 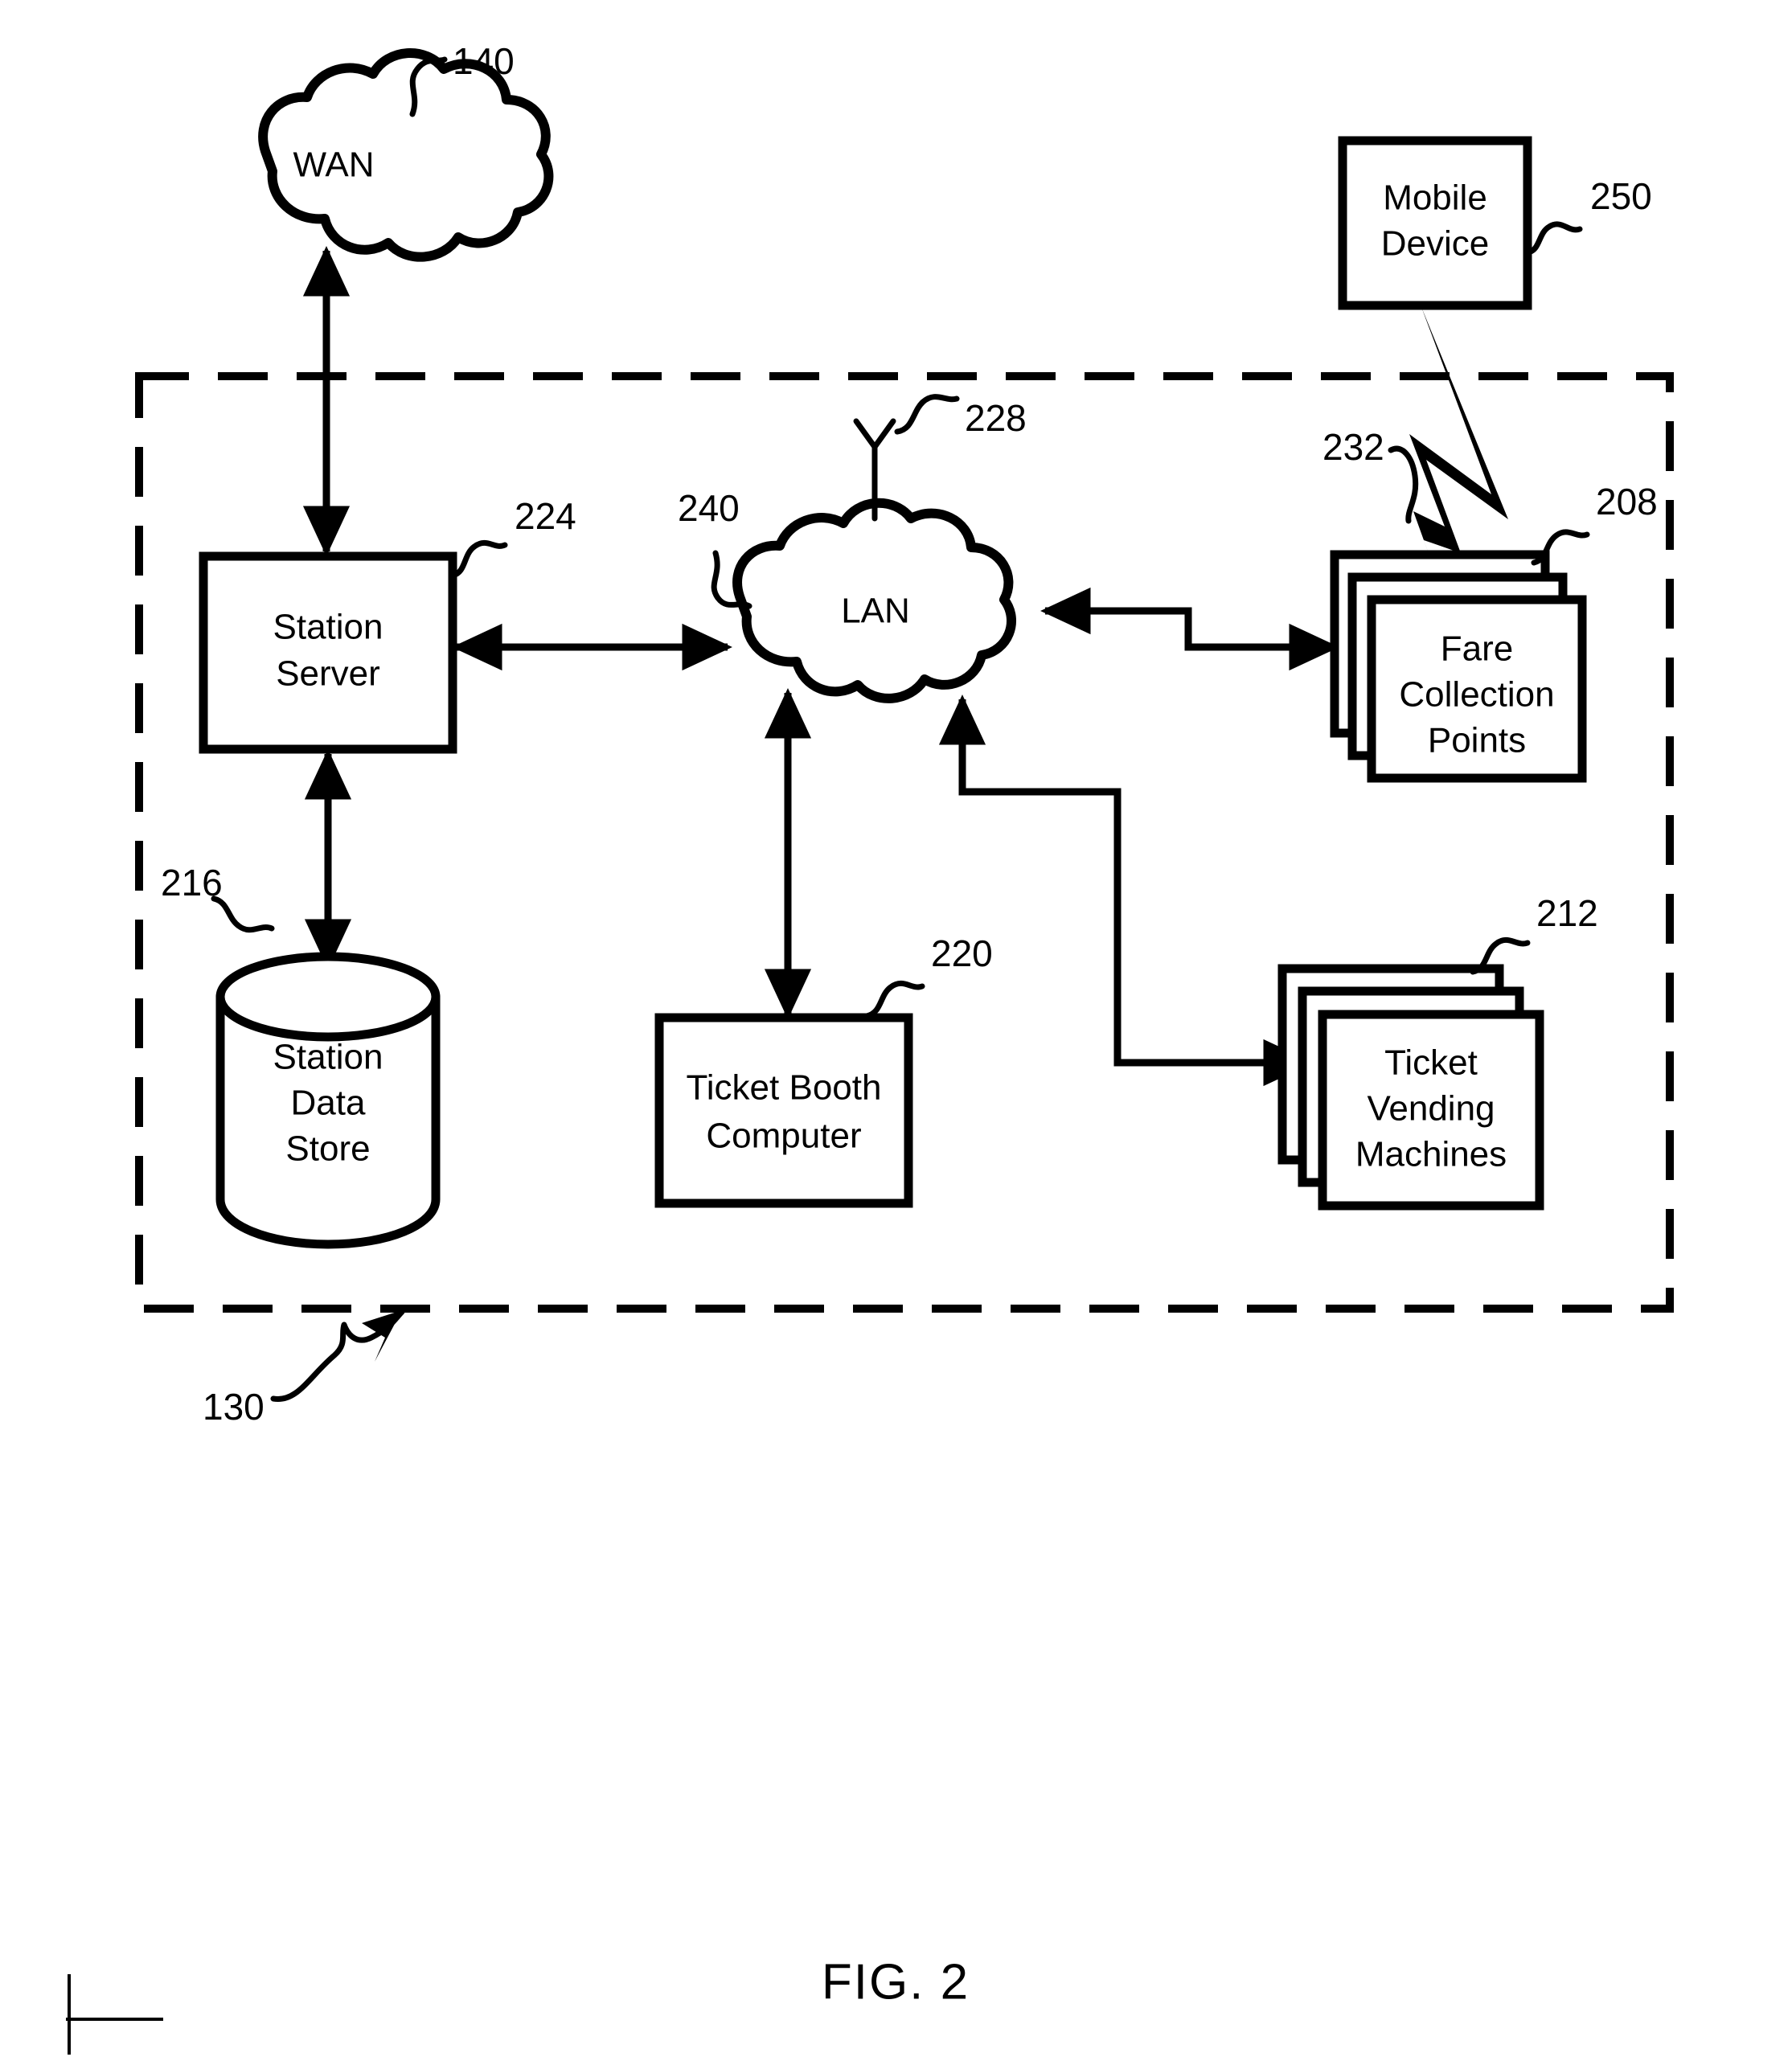 What do you see at coordinates (243, 914) in the screenshot?
I see `station-data-store-ref-leader` at bounding box center [243, 914].